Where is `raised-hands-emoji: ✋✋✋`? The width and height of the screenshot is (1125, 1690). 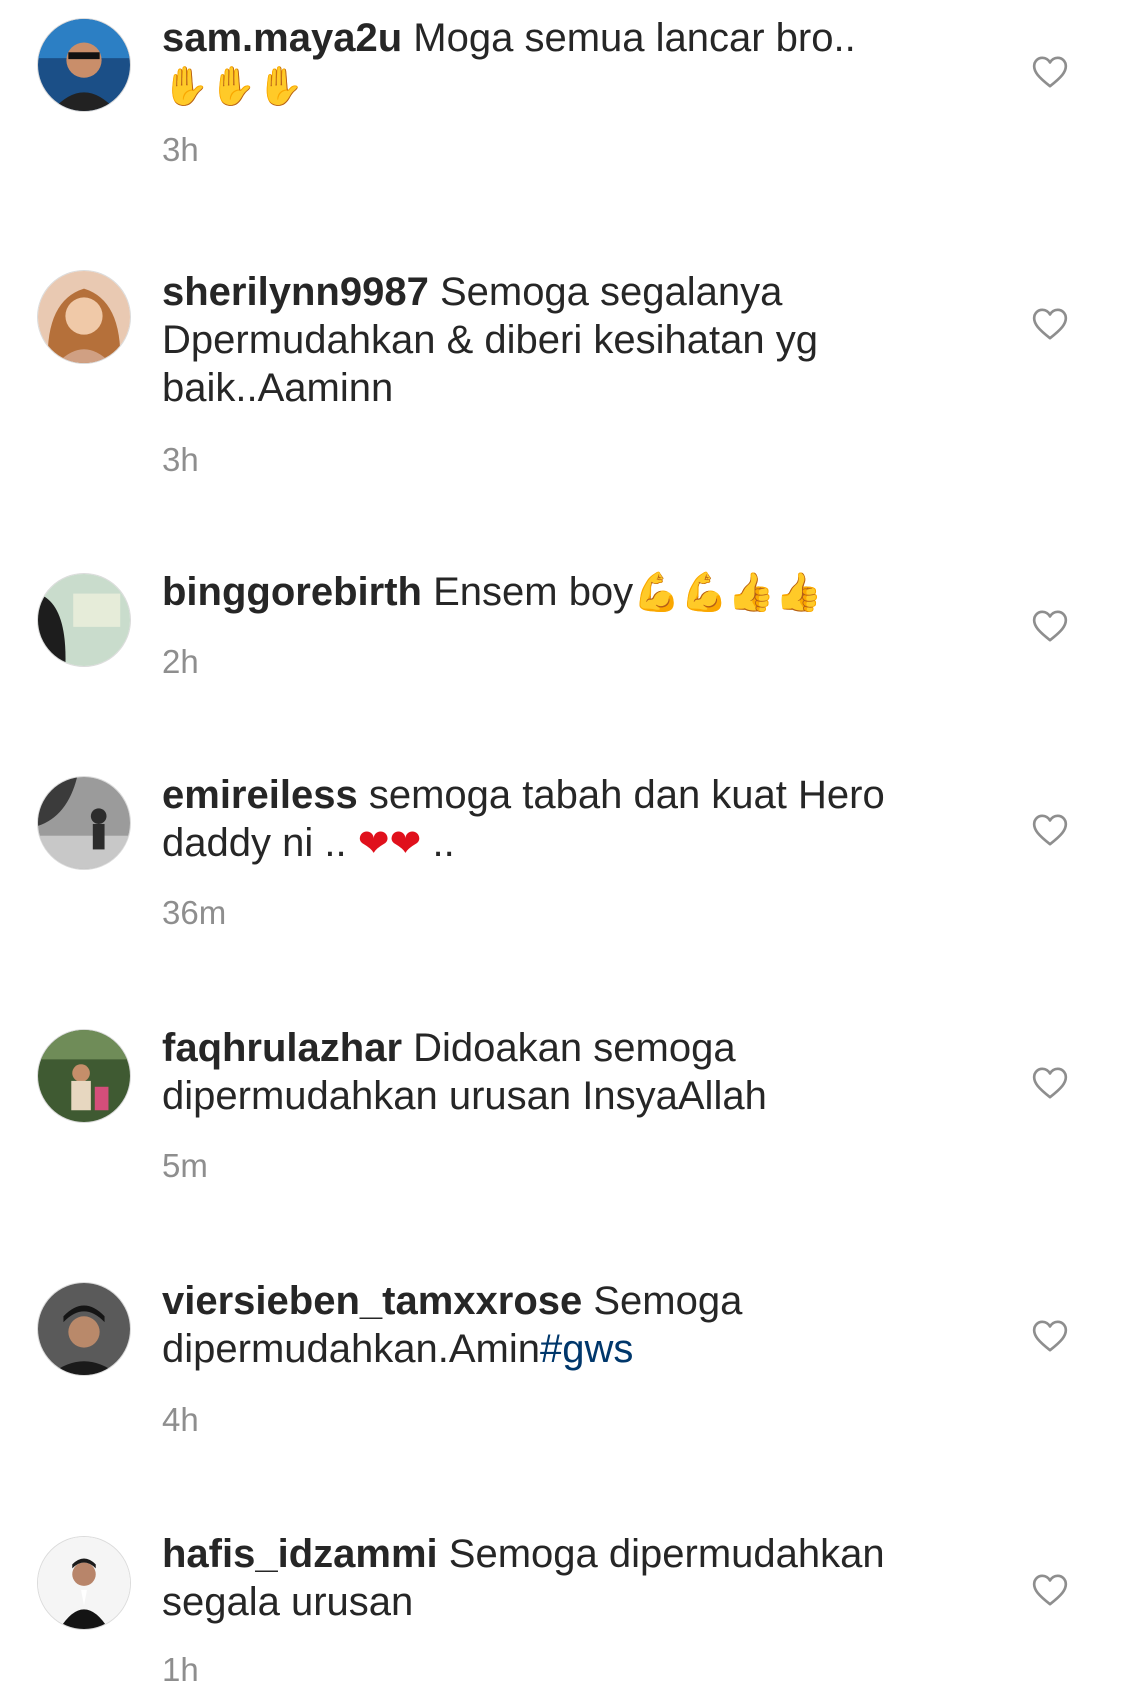
raised-hands-emoji: ✋✋✋ is located at coordinates (233, 86).